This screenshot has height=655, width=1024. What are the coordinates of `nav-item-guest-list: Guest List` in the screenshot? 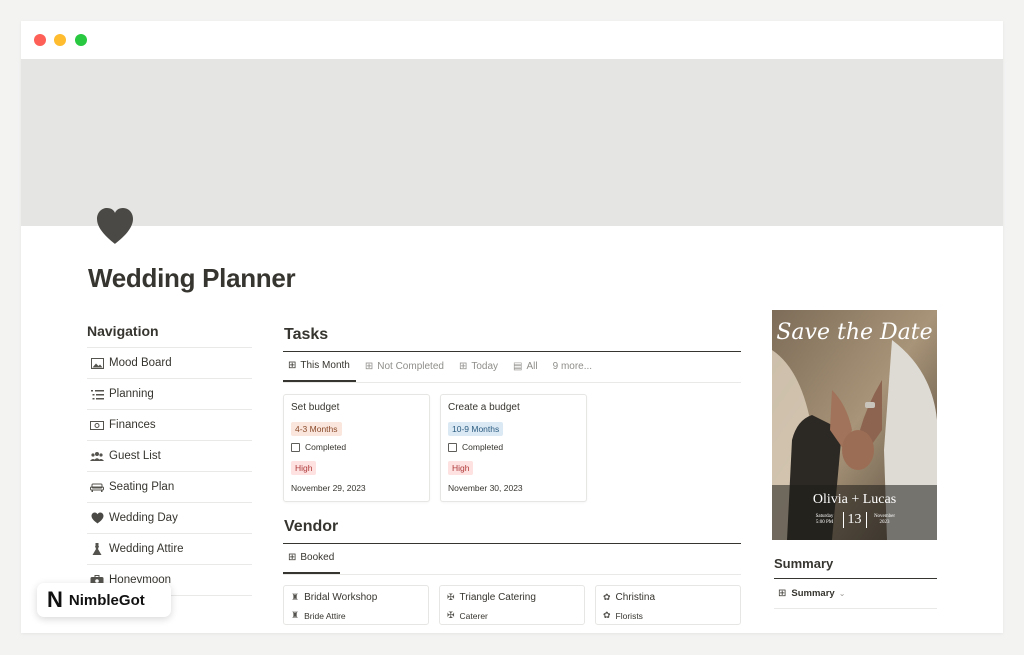 It's located at (169, 455).